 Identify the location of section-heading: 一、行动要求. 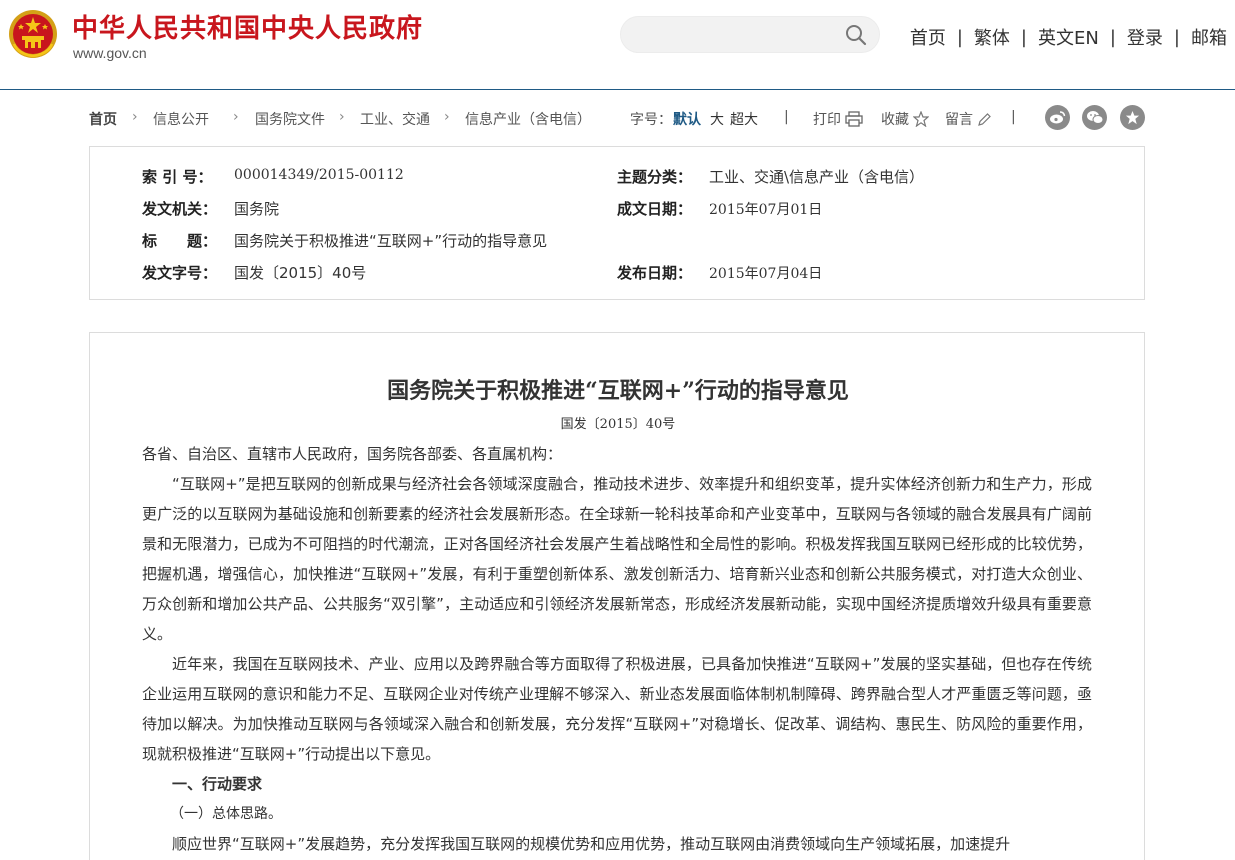
(217, 784).